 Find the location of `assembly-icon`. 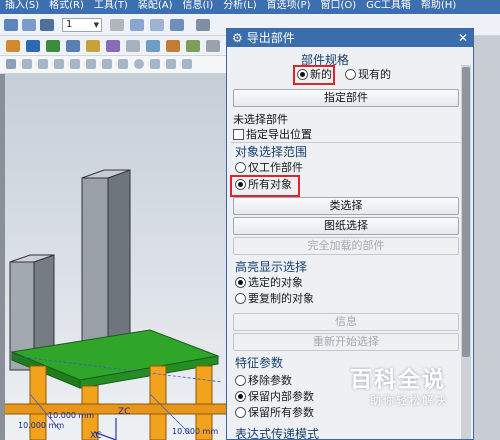

assembly-icon is located at coordinates (53, 46).